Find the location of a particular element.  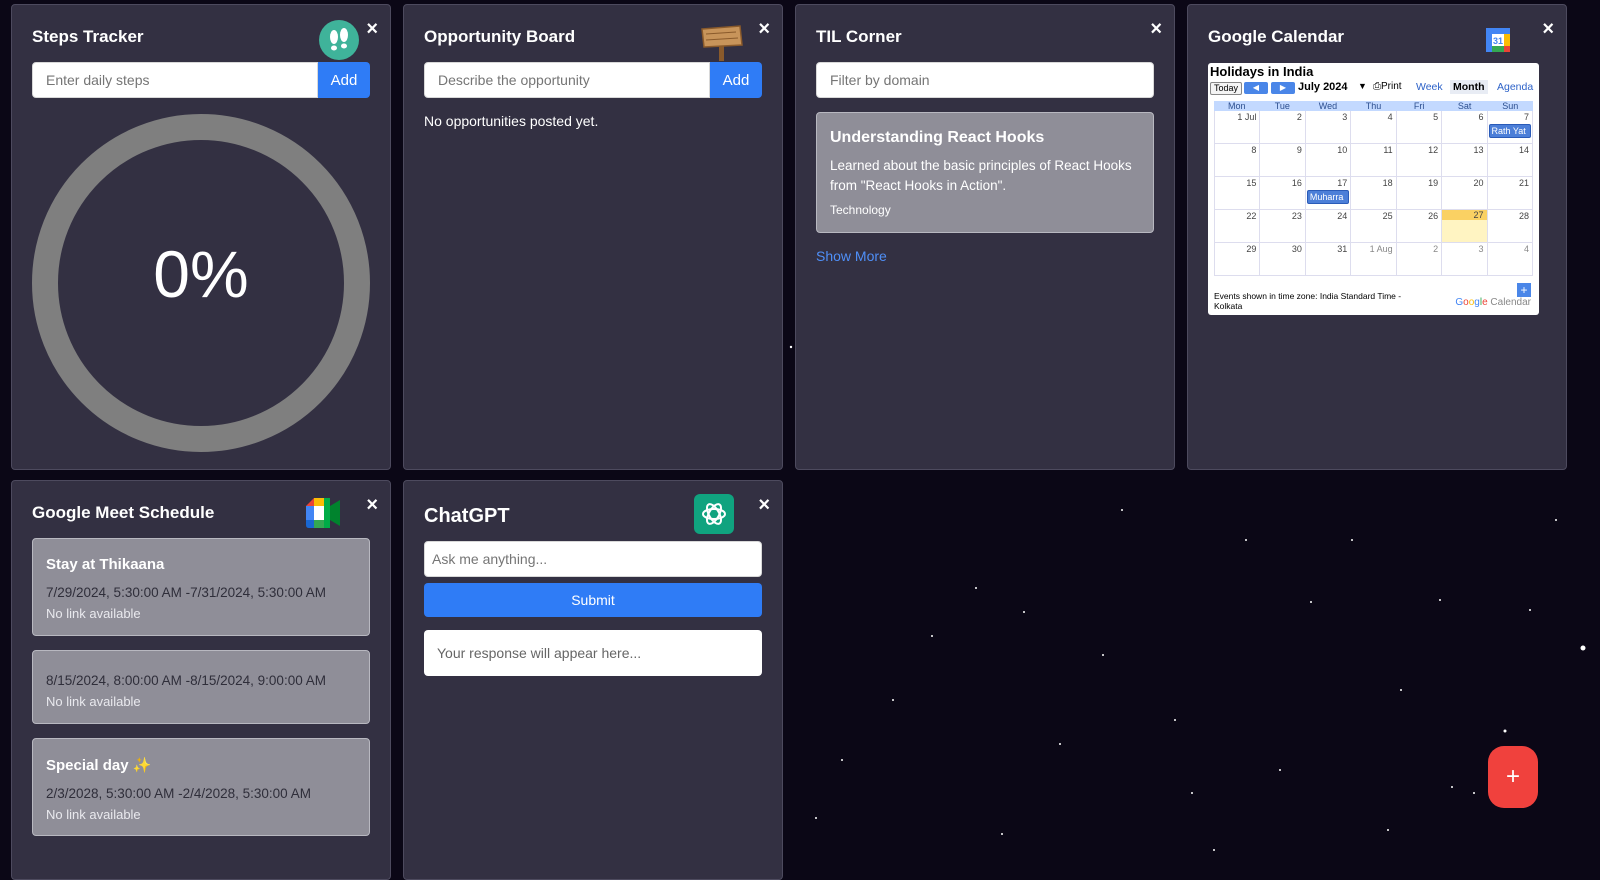

calendar-day-cell: 17 Muharra is located at coordinates (1329, 193).